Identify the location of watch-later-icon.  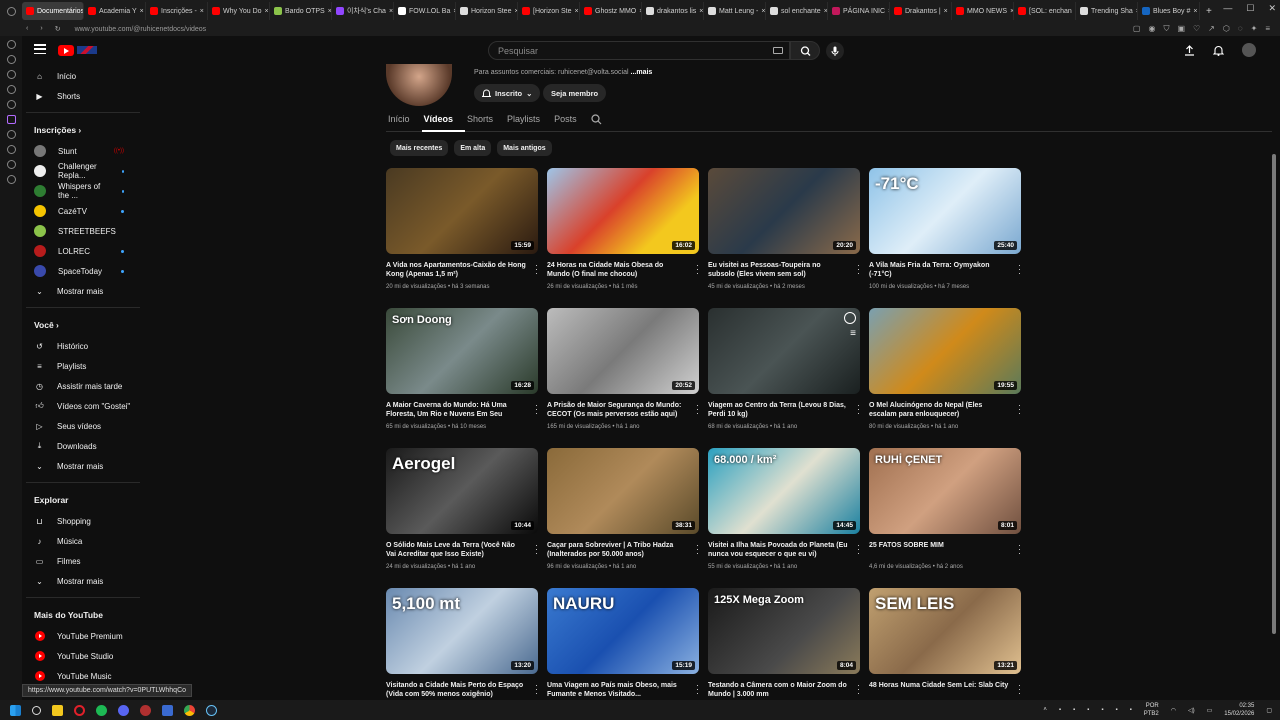
(850, 318).